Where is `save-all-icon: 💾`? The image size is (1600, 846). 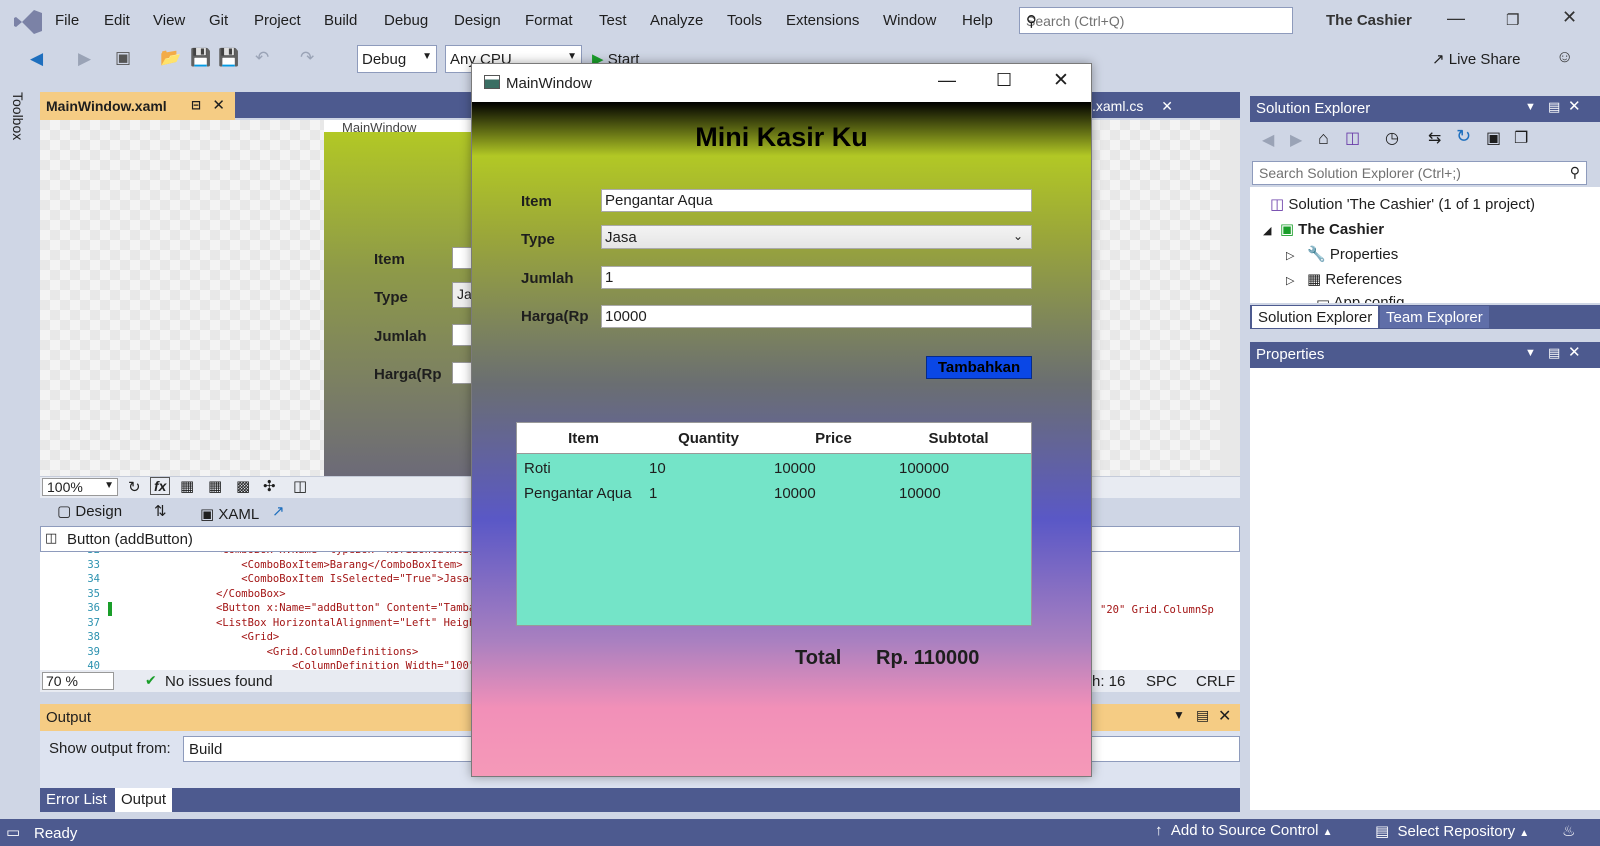 save-all-icon: 💾 is located at coordinates (228, 58).